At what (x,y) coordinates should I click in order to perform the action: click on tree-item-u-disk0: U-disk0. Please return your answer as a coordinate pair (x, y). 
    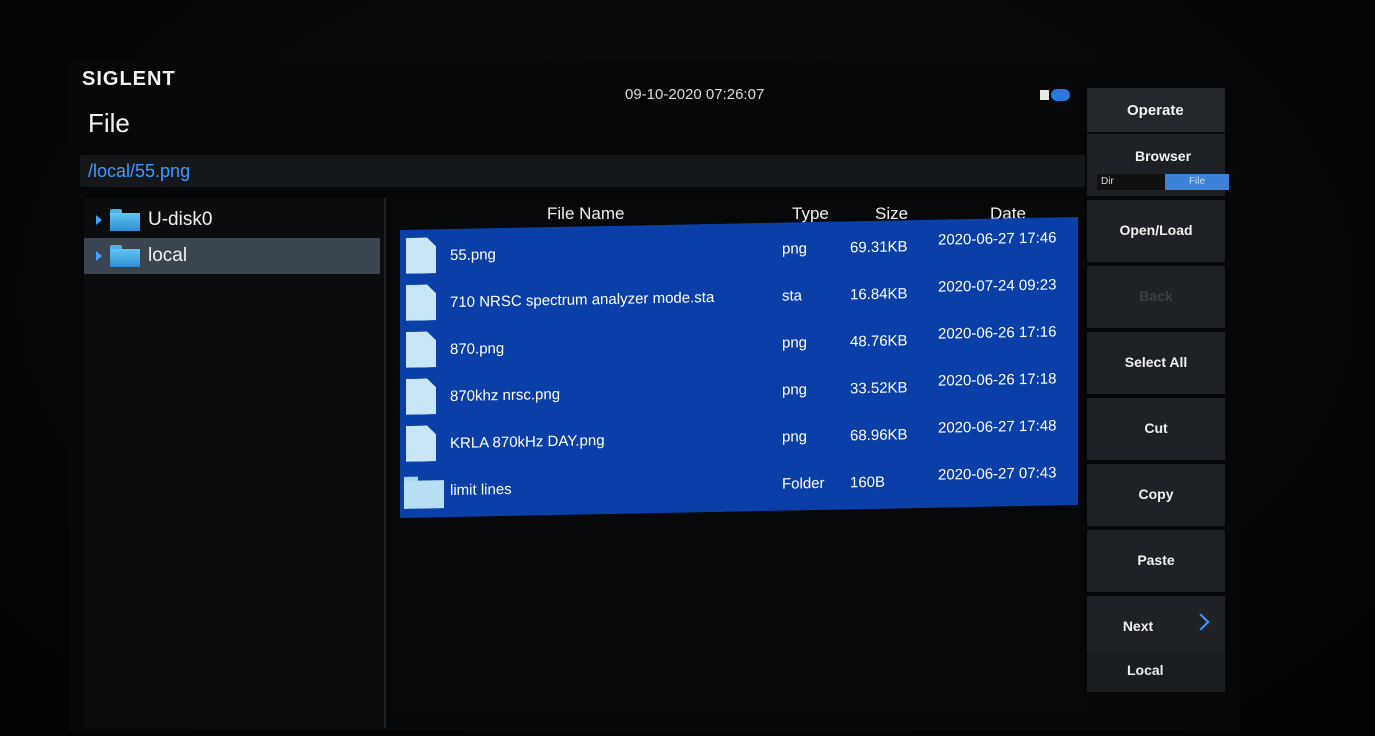
    Looking at the image, I should click on (232, 220).